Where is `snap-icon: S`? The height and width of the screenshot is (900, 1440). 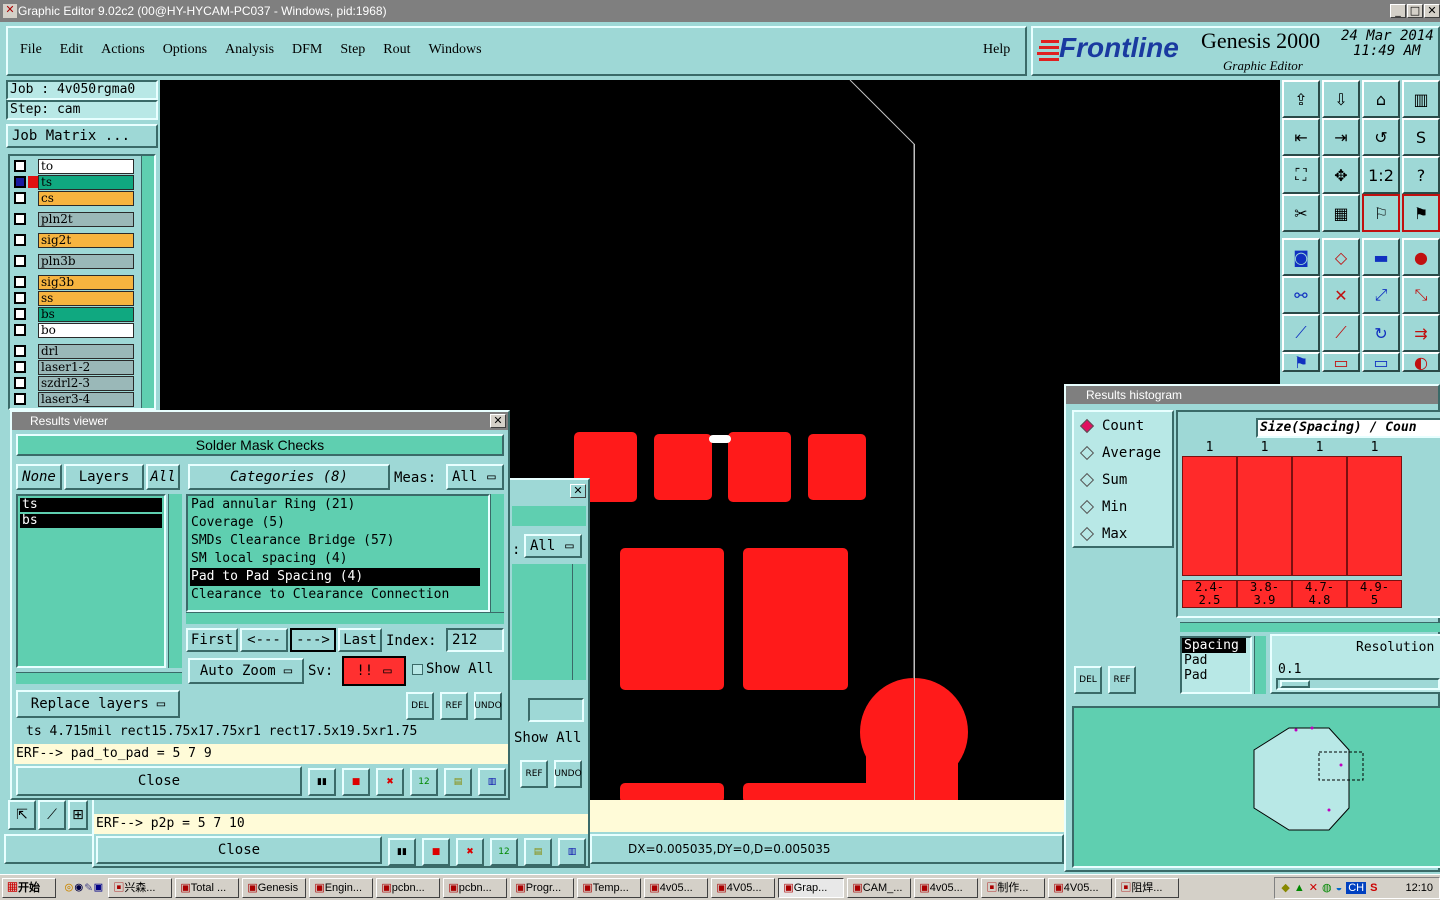 snap-icon: S is located at coordinates (1421, 137).